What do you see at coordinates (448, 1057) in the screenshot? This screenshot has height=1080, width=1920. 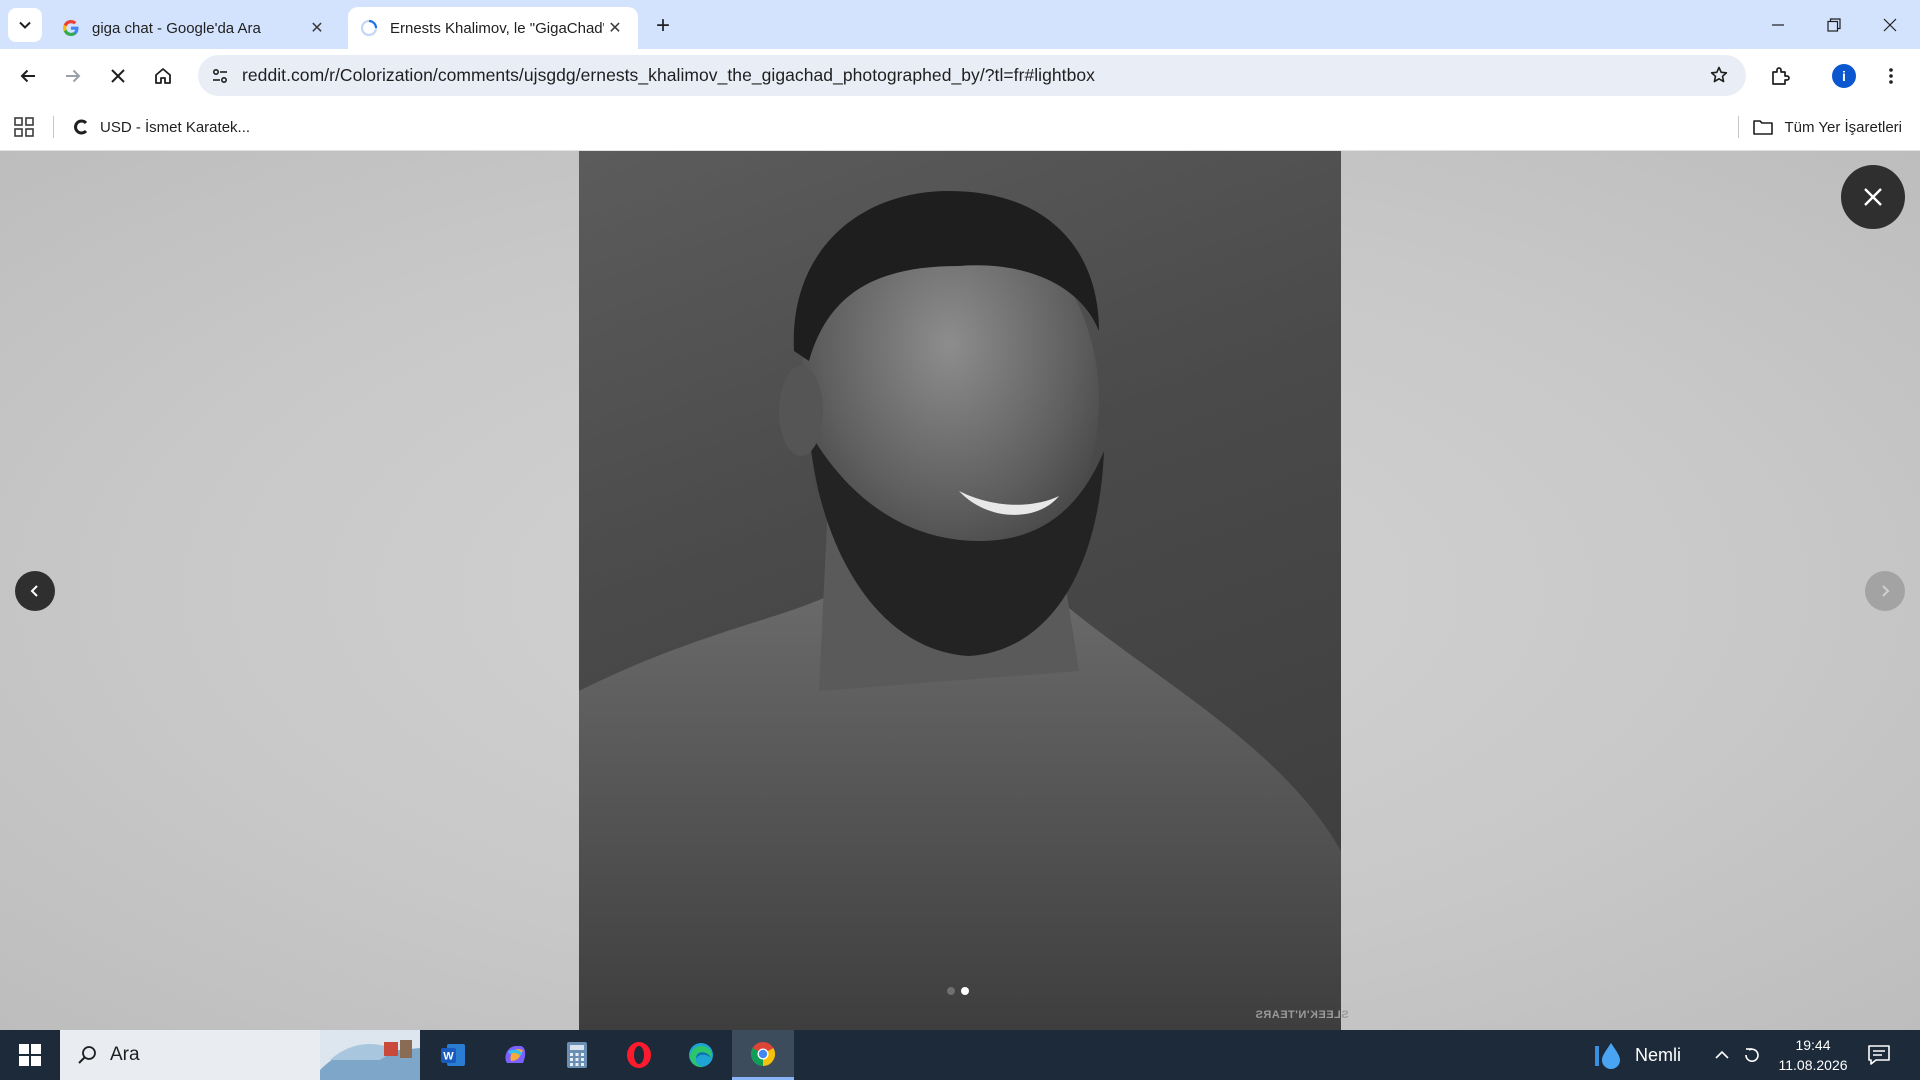 I see `svg-text: W` at bounding box center [448, 1057].